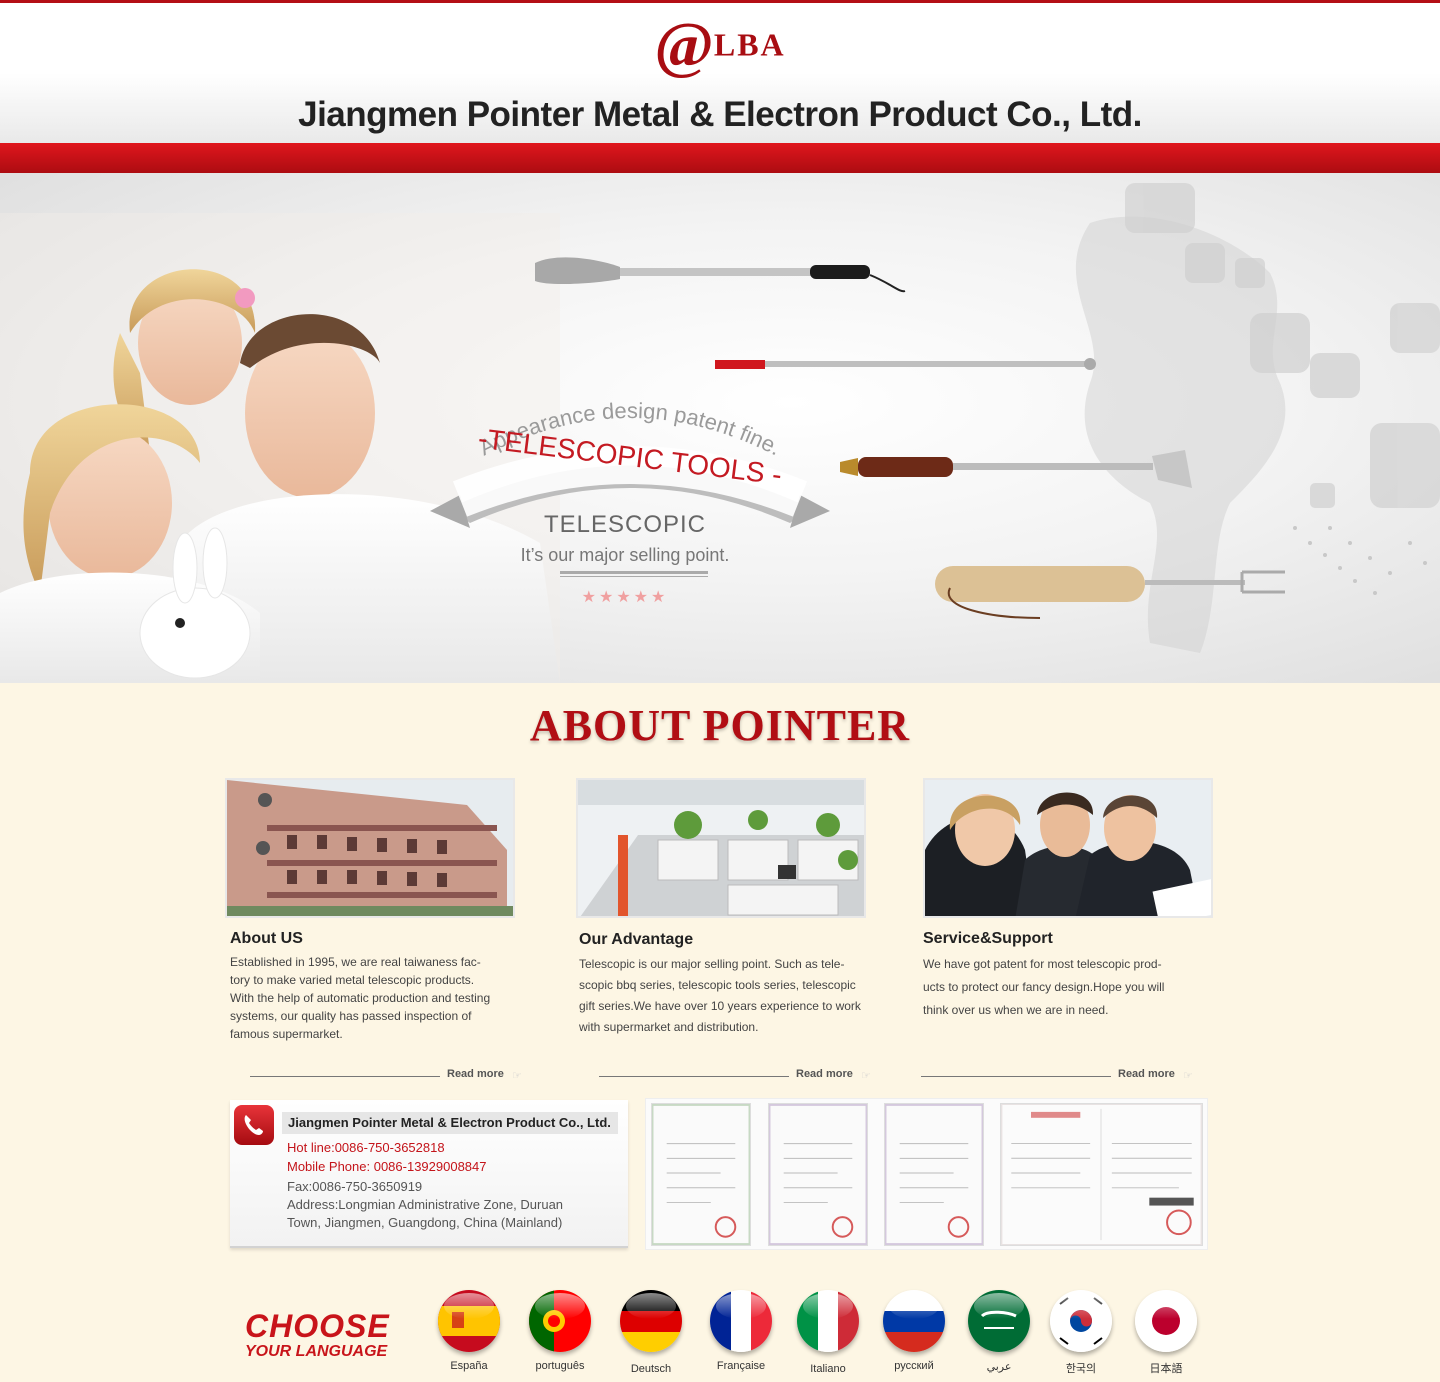 This screenshot has height=1382, width=1440. I want to click on shoehorn-tool-image, so click(720, 275).